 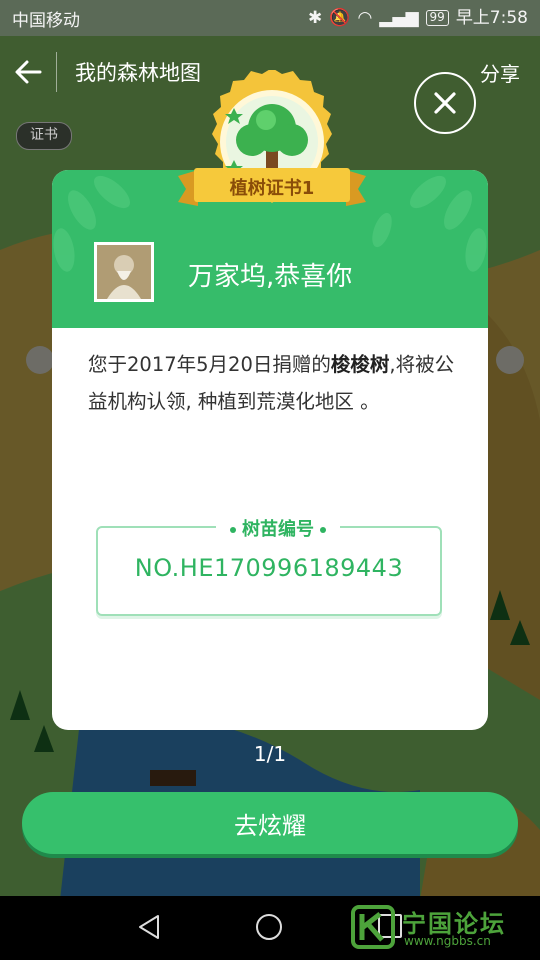 What do you see at coordinates (270, 823) in the screenshot?
I see `show-off-button: 去炫耀` at bounding box center [270, 823].